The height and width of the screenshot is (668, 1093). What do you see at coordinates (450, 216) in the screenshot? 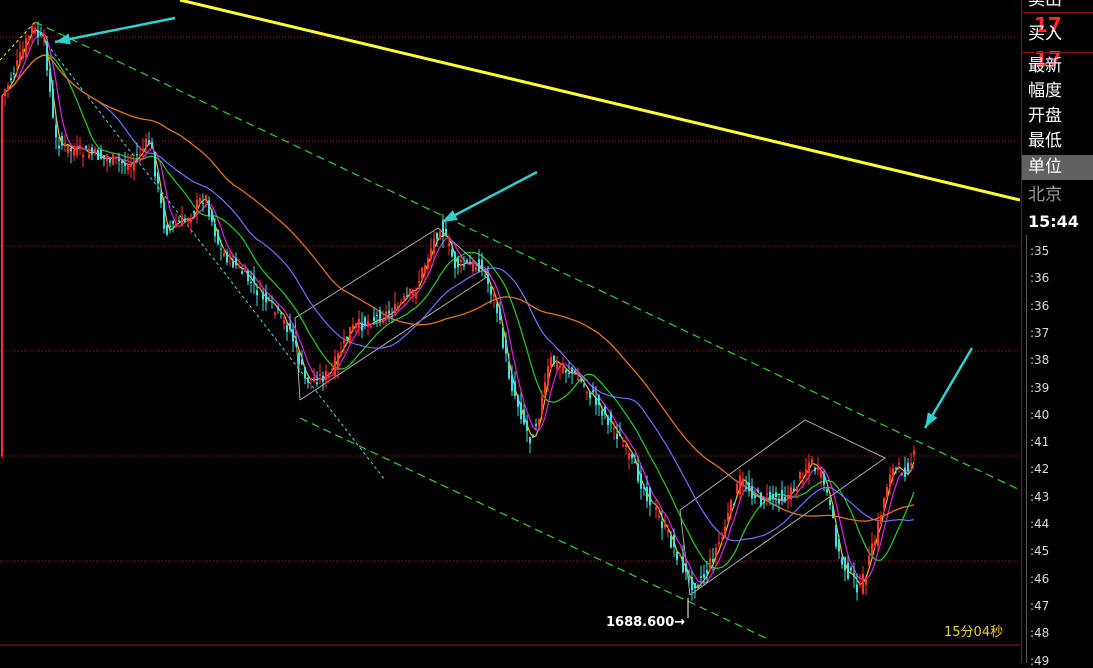
I see `arrow-head` at bounding box center [450, 216].